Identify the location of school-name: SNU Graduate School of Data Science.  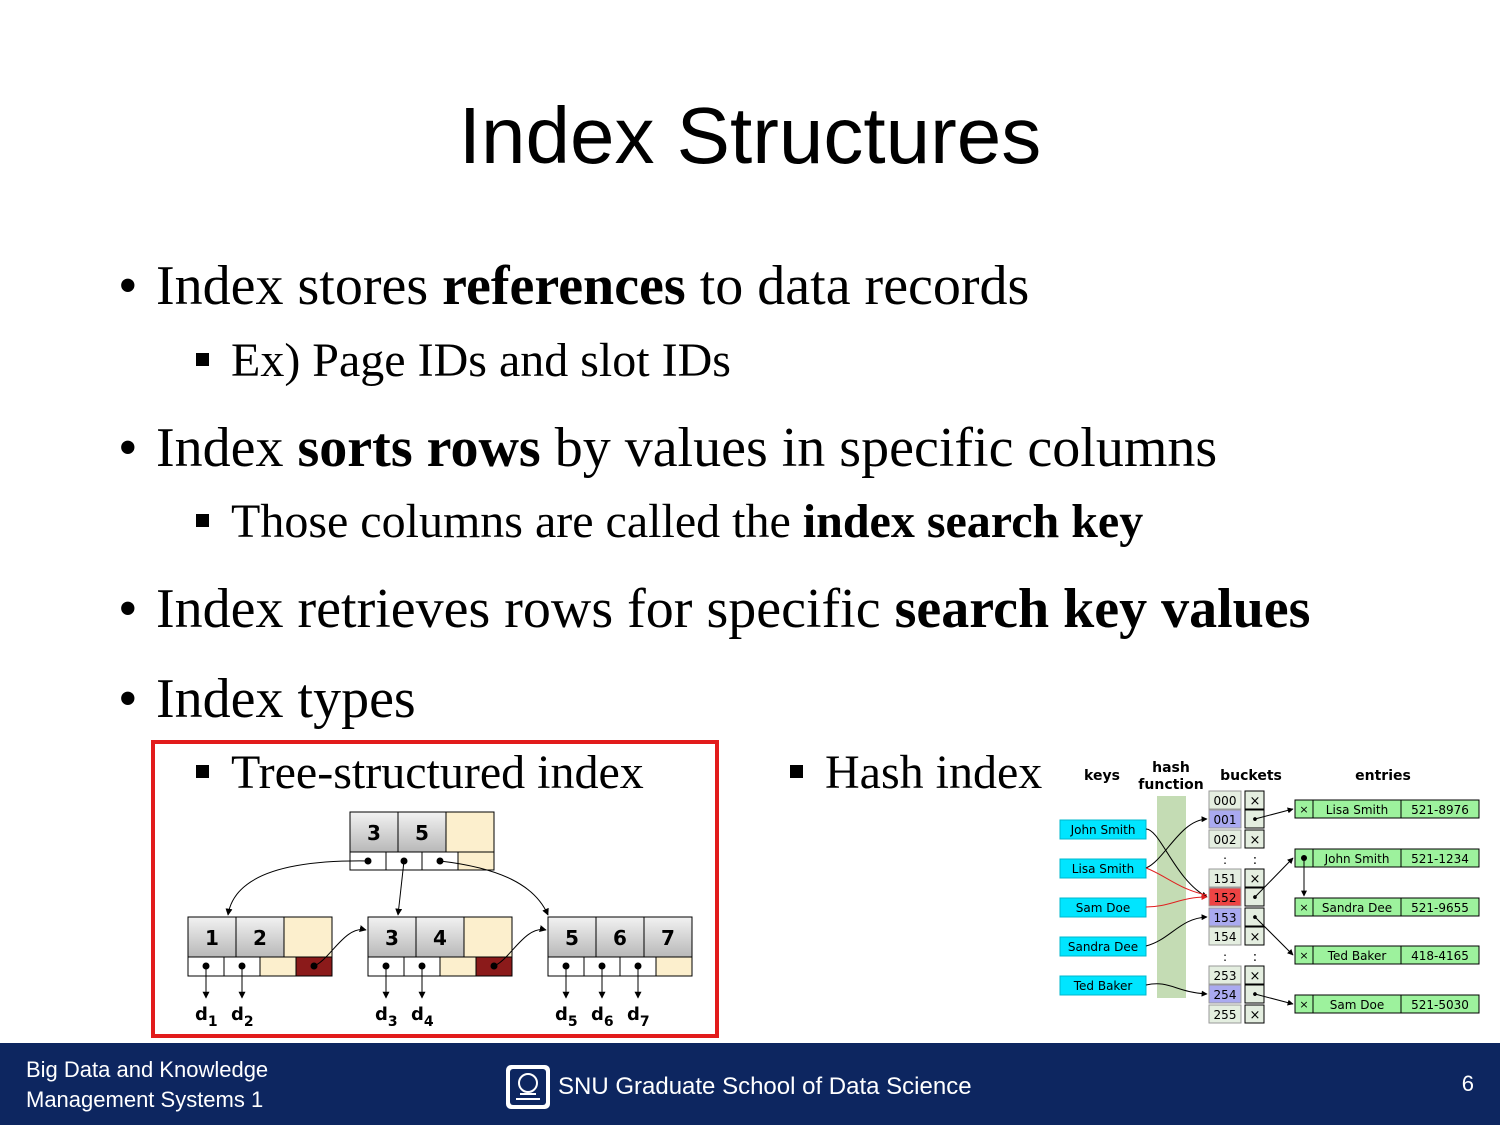
(737, 1087).